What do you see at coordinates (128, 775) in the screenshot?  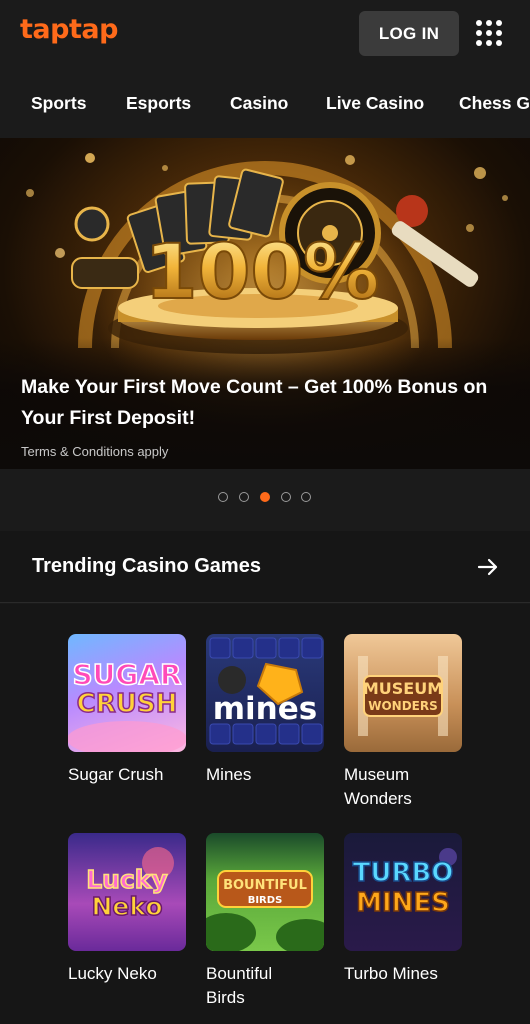 I see `game-label-sugar-crush: Sugar Crush` at bounding box center [128, 775].